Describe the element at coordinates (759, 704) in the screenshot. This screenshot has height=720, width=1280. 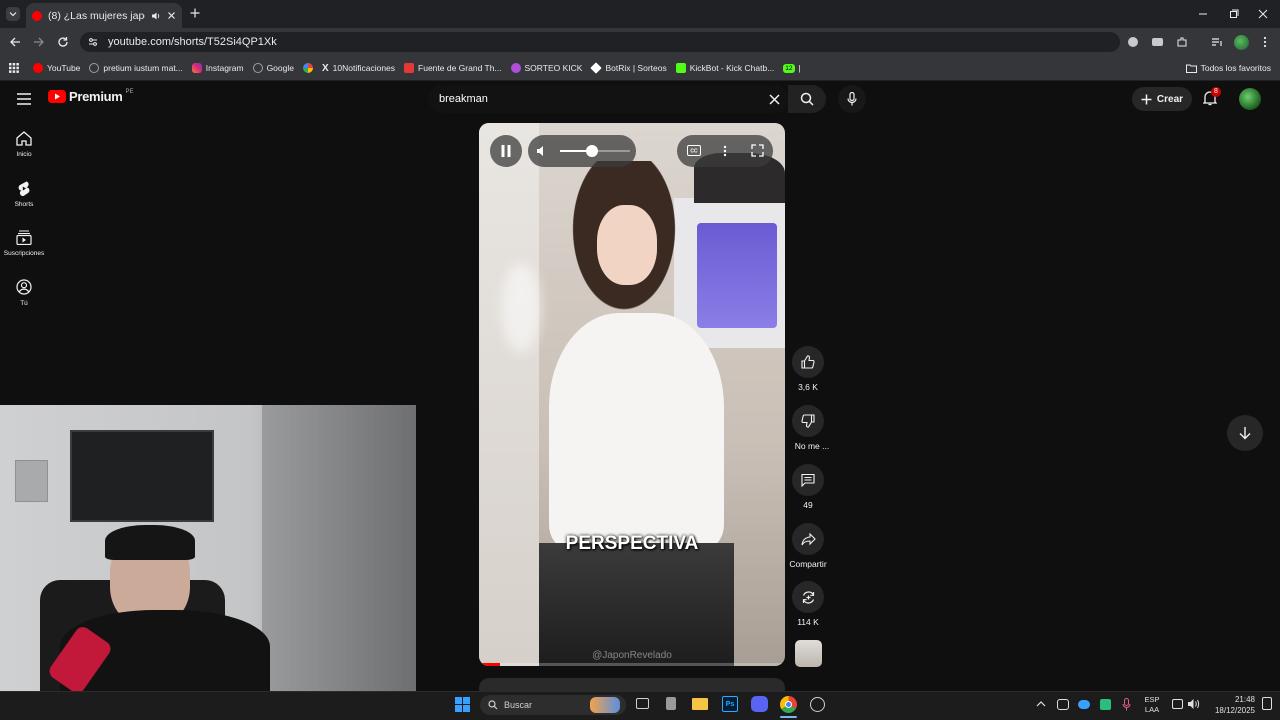
I see `discord-icon` at that location.